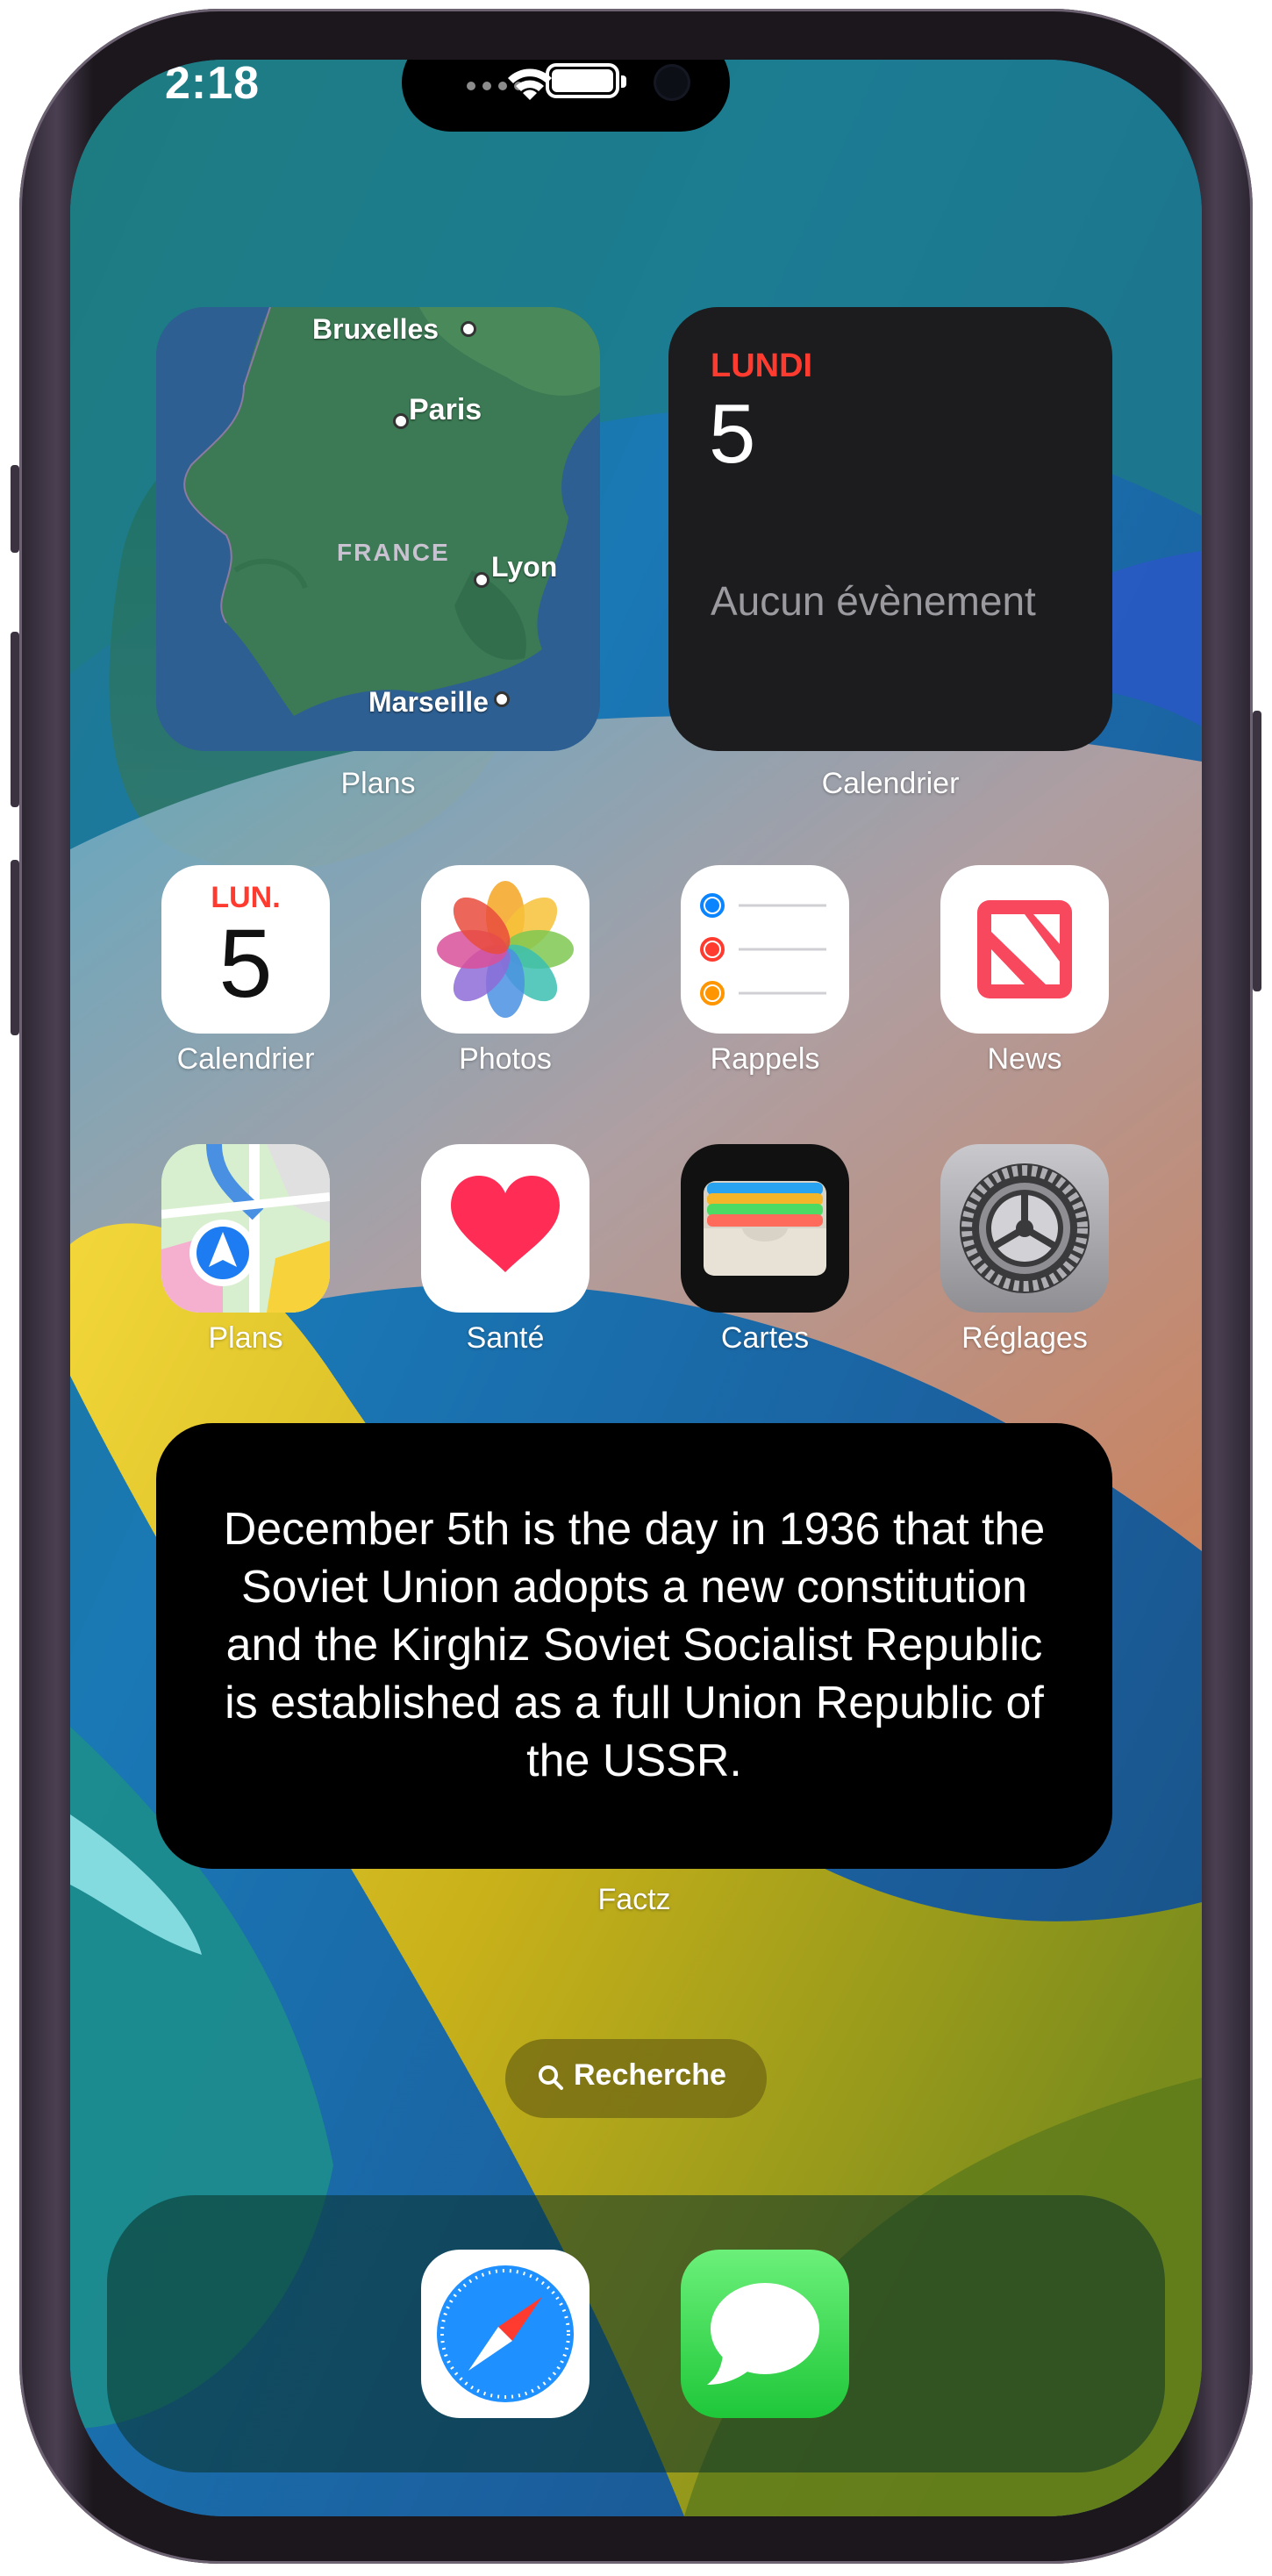 The height and width of the screenshot is (2576, 1272). What do you see at coordinates (445, 409) in the screenshot?
I see `map-city-label: Paris` at bounding box center [445, 409].